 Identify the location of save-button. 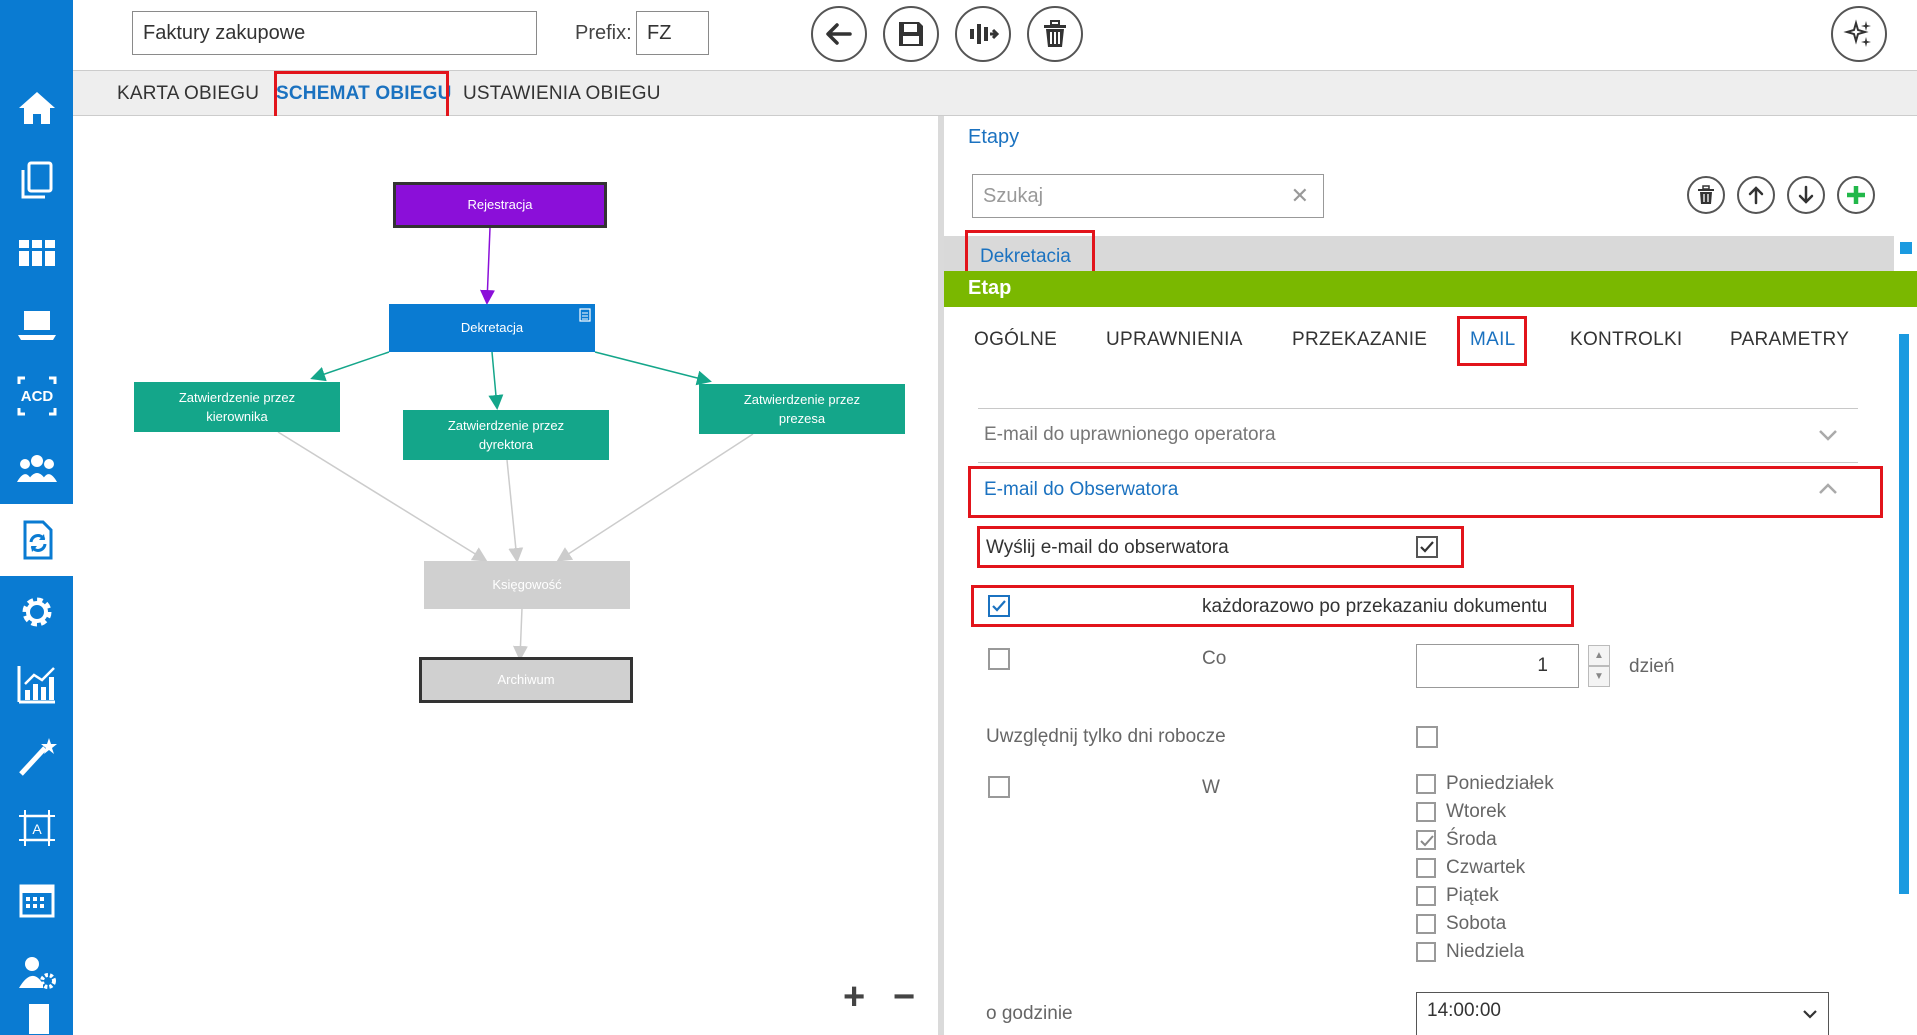
(911, 34).